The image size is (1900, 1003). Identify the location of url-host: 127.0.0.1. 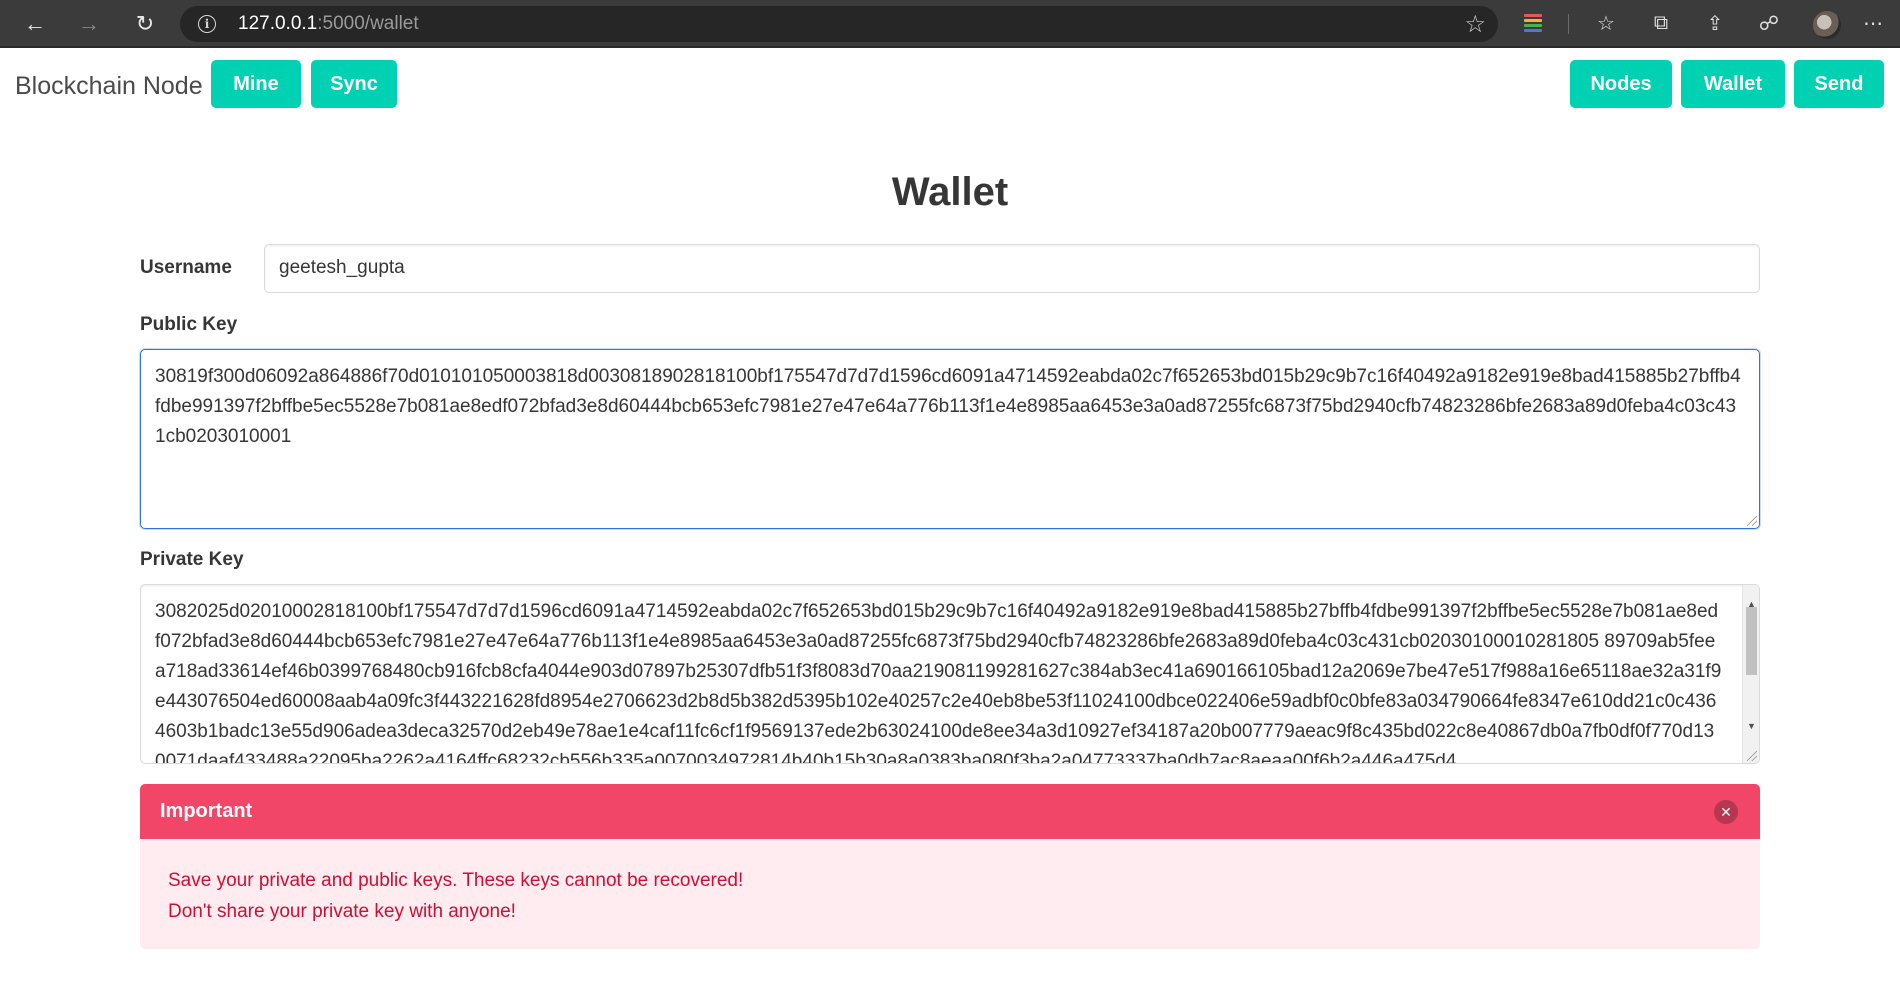
(278, 23).